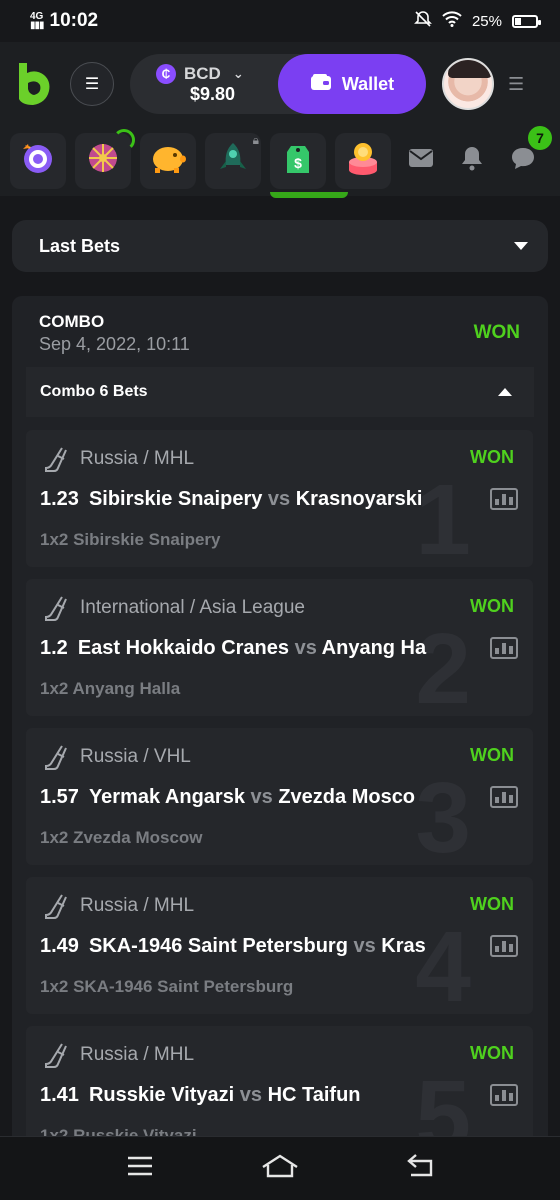 This screenshot has width=560, height=1200. What do you see at coordinates (59, 1095) in the screenshot?
I see `bet-odds: 1.41` at bounding box center [59, 1095].